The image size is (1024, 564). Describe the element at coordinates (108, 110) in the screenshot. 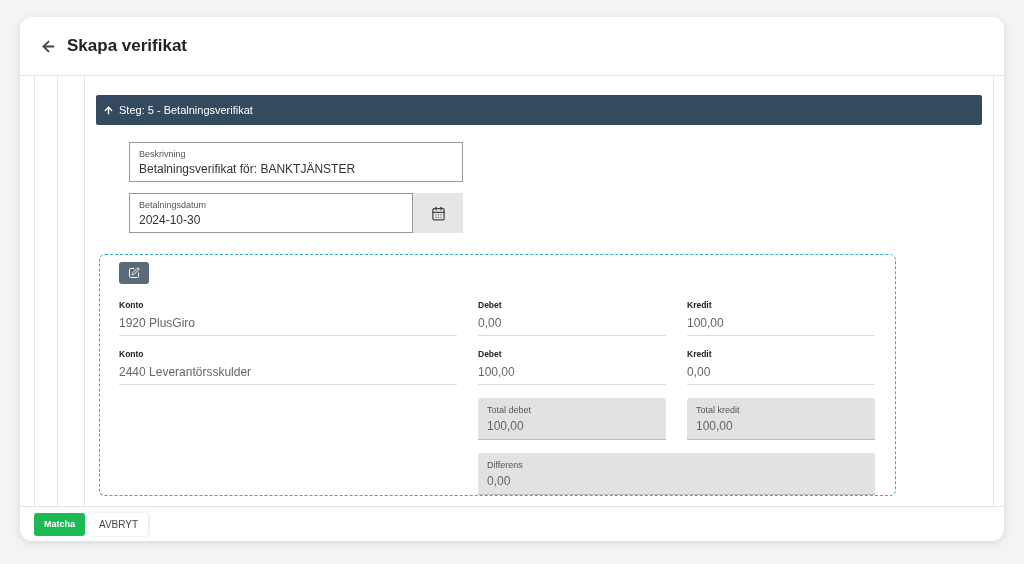

I see `arrow-icon` at that location.